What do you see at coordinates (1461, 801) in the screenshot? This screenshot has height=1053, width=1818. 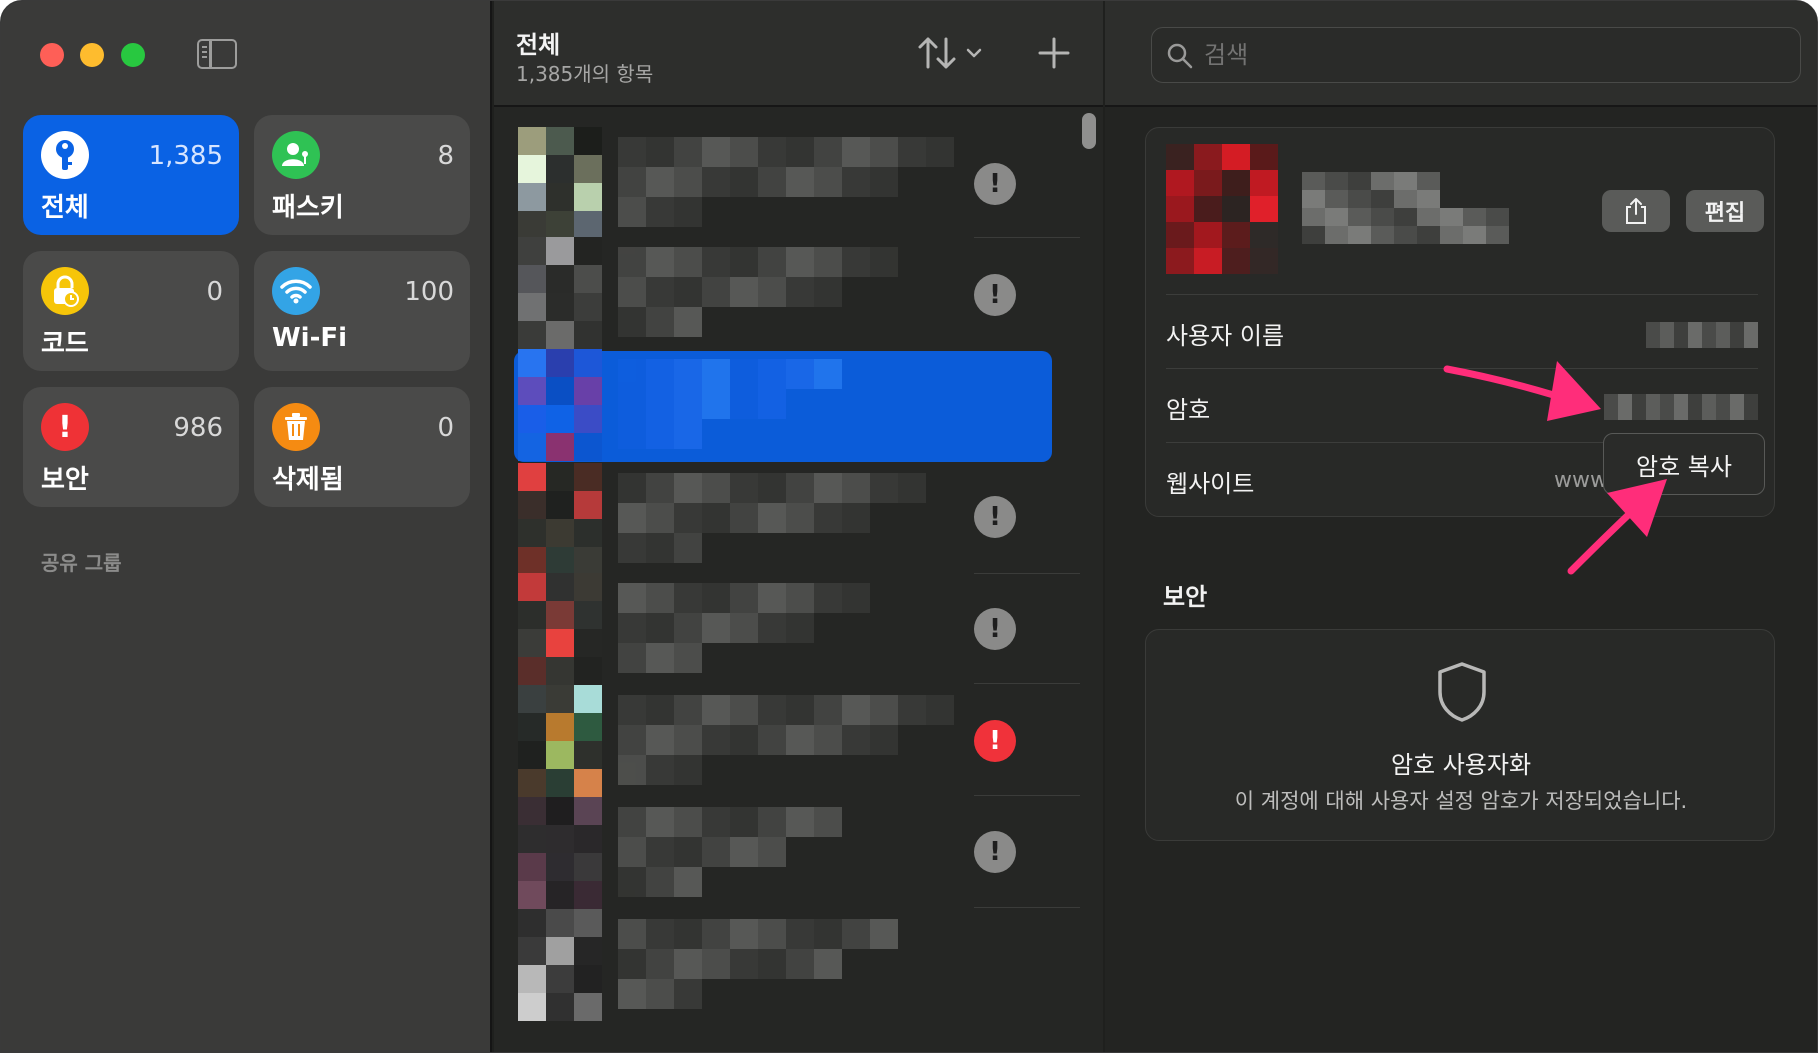 I see `security-card-description: 이 계정에 대해 사용자 설정 암호가 저장되었습니다.` at bounding box center [1461, 801].